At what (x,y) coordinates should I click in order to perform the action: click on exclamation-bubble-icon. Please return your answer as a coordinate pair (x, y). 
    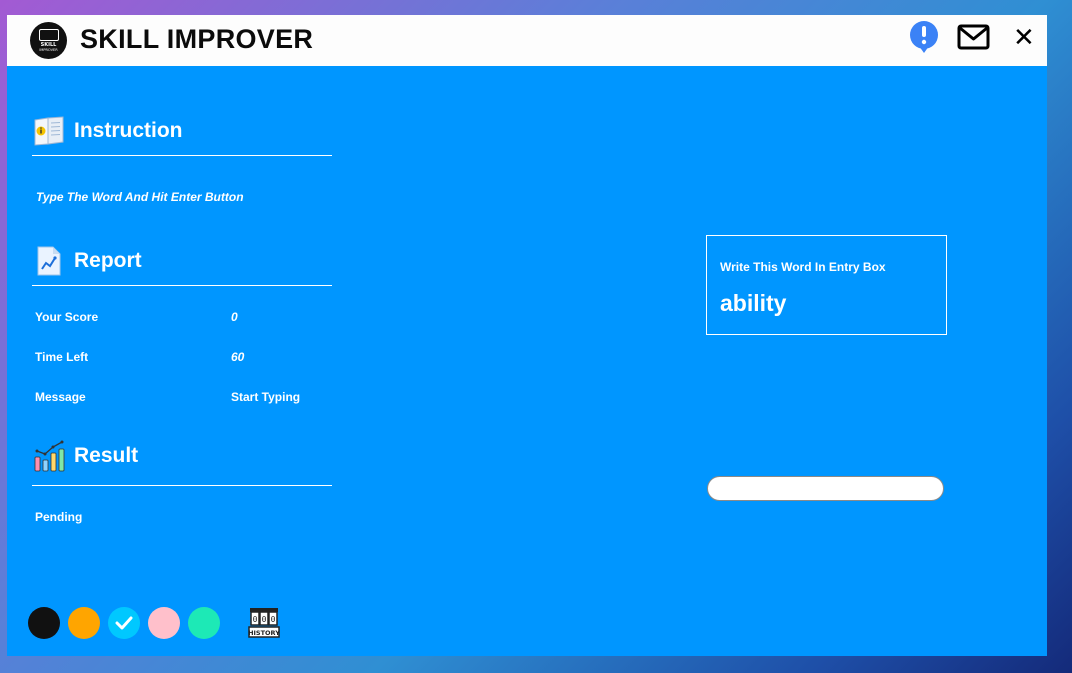
    Looking at the image, I should click on (924, 37).